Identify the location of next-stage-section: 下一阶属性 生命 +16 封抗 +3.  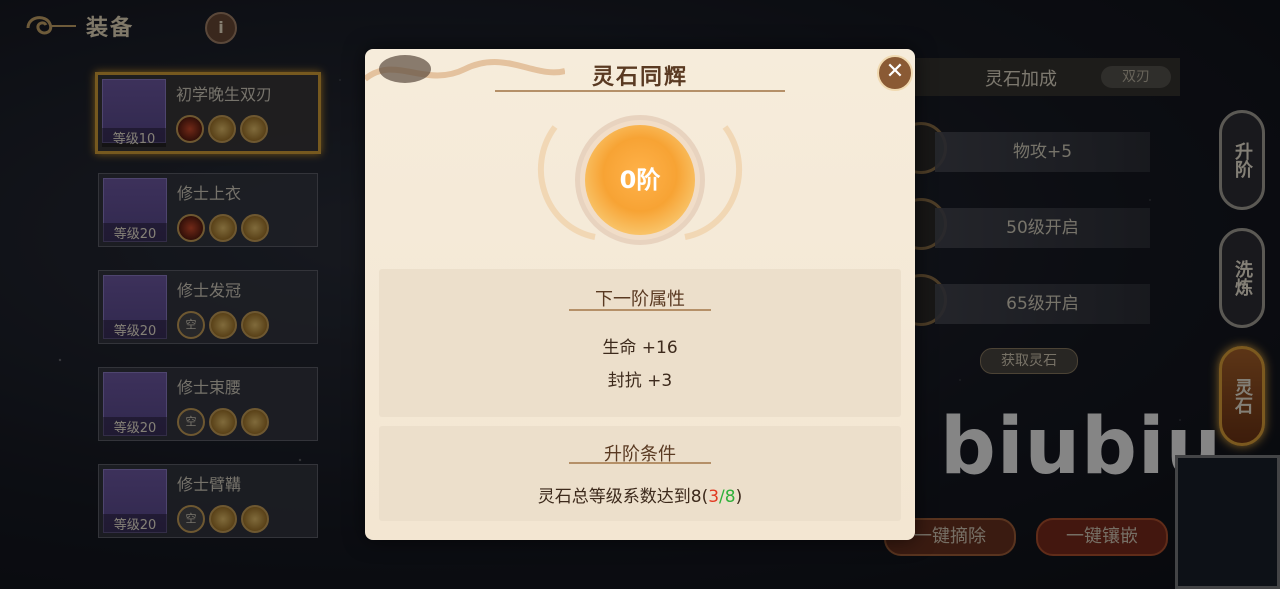
(640, 343).